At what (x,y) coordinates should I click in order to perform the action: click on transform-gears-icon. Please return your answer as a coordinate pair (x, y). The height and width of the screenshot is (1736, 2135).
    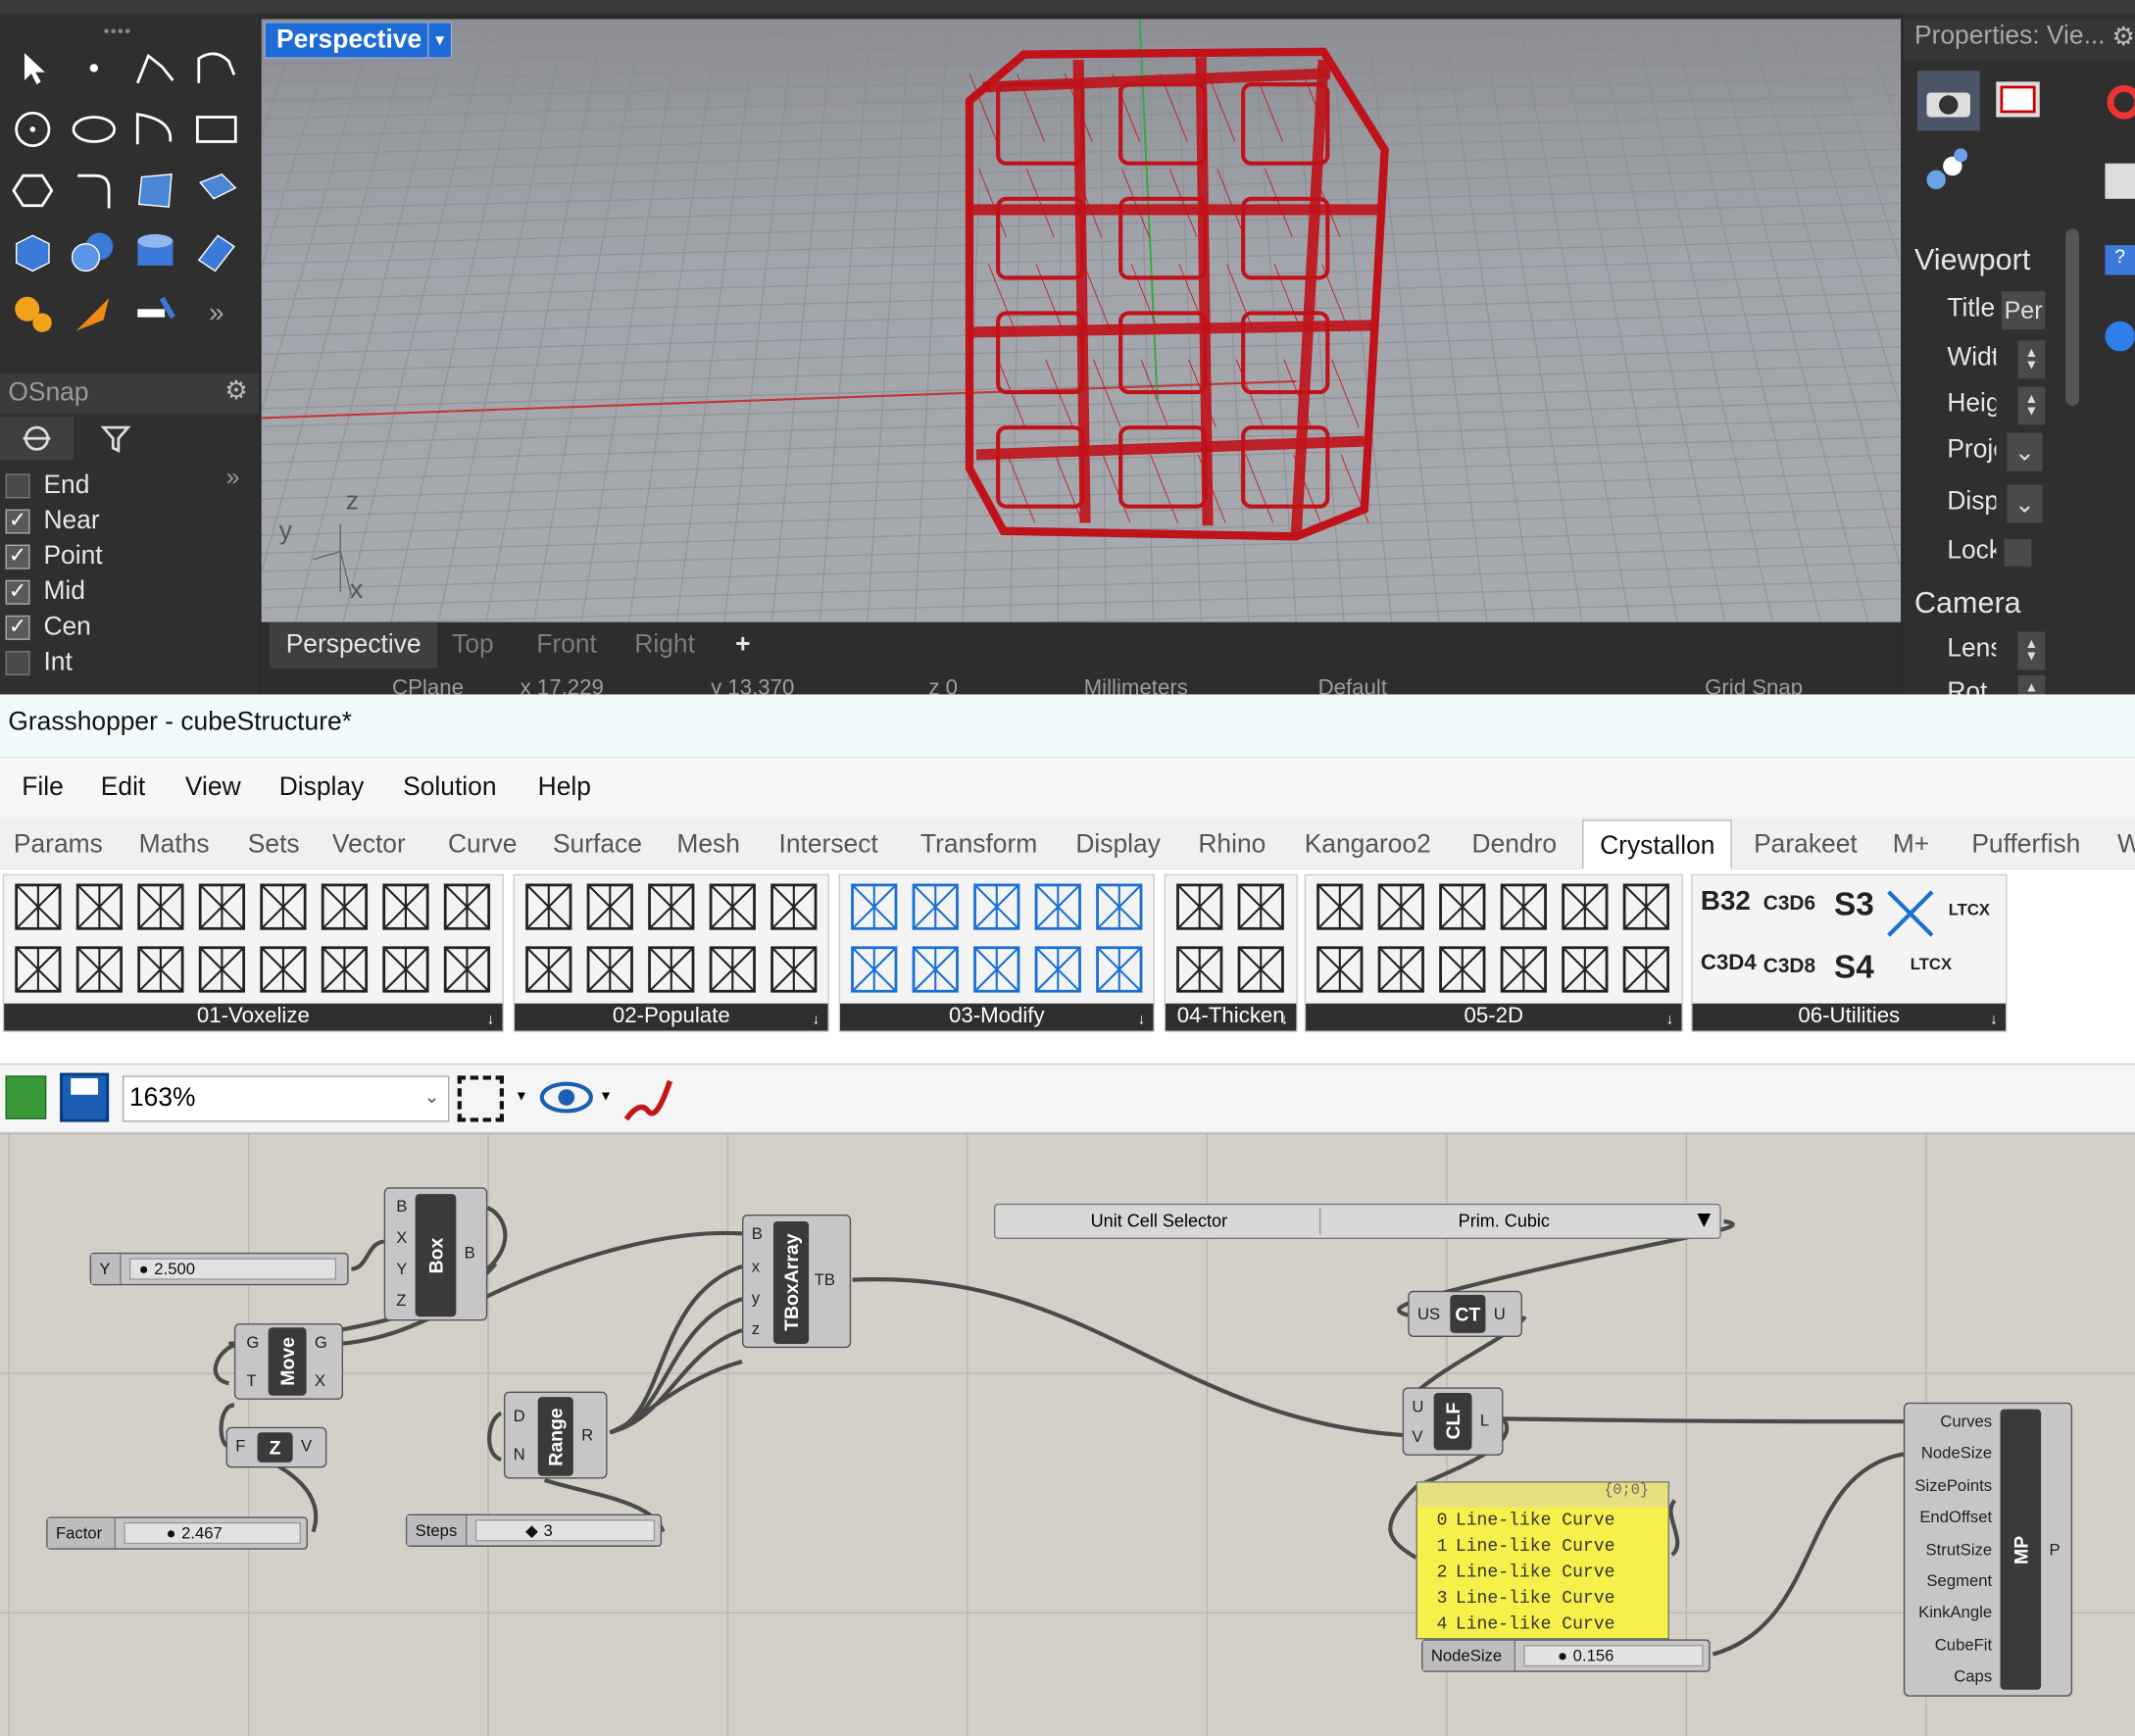
    Looking at the image, I should click on (34, 314).